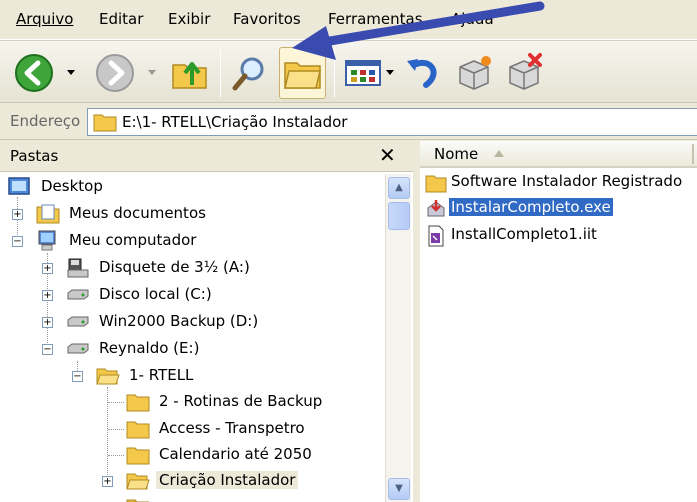 The width and height of the screenshot is (697, 502). I want to click on menu-editar: Editar, so click(121, 19).